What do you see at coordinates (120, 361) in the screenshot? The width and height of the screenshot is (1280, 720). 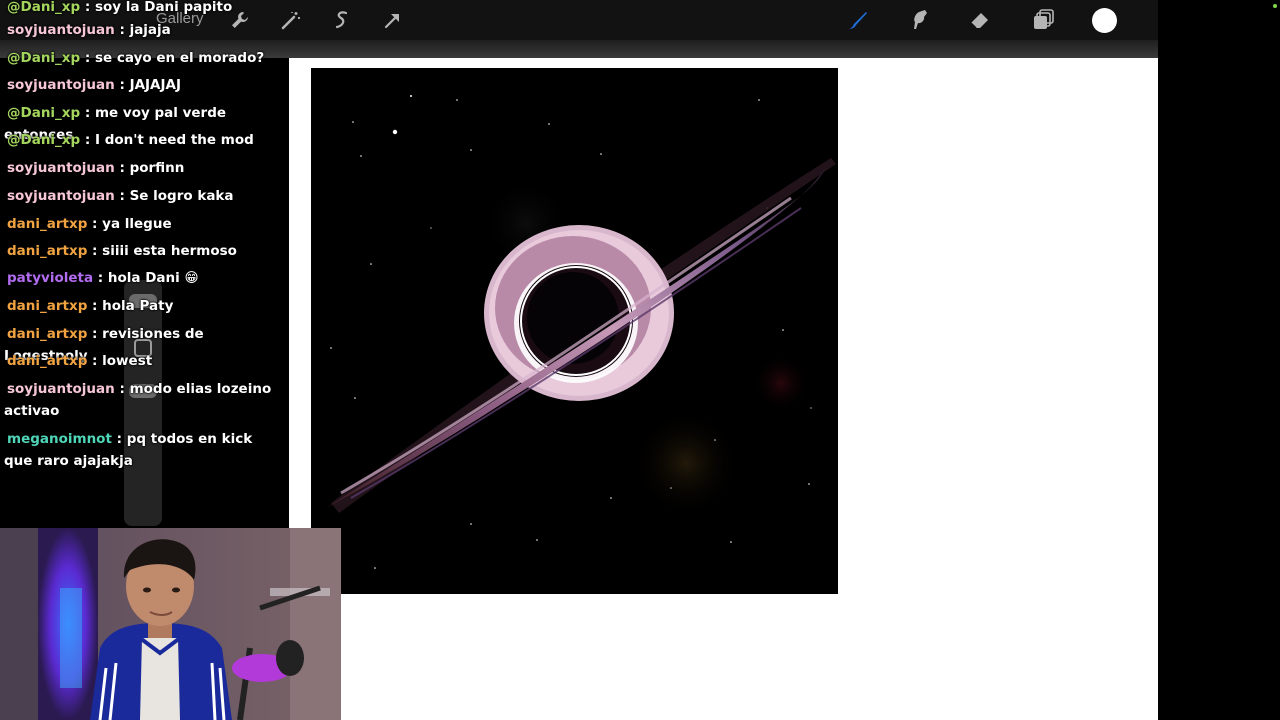 I see `chat-text: : lowest` at bounding box center [120, 361].